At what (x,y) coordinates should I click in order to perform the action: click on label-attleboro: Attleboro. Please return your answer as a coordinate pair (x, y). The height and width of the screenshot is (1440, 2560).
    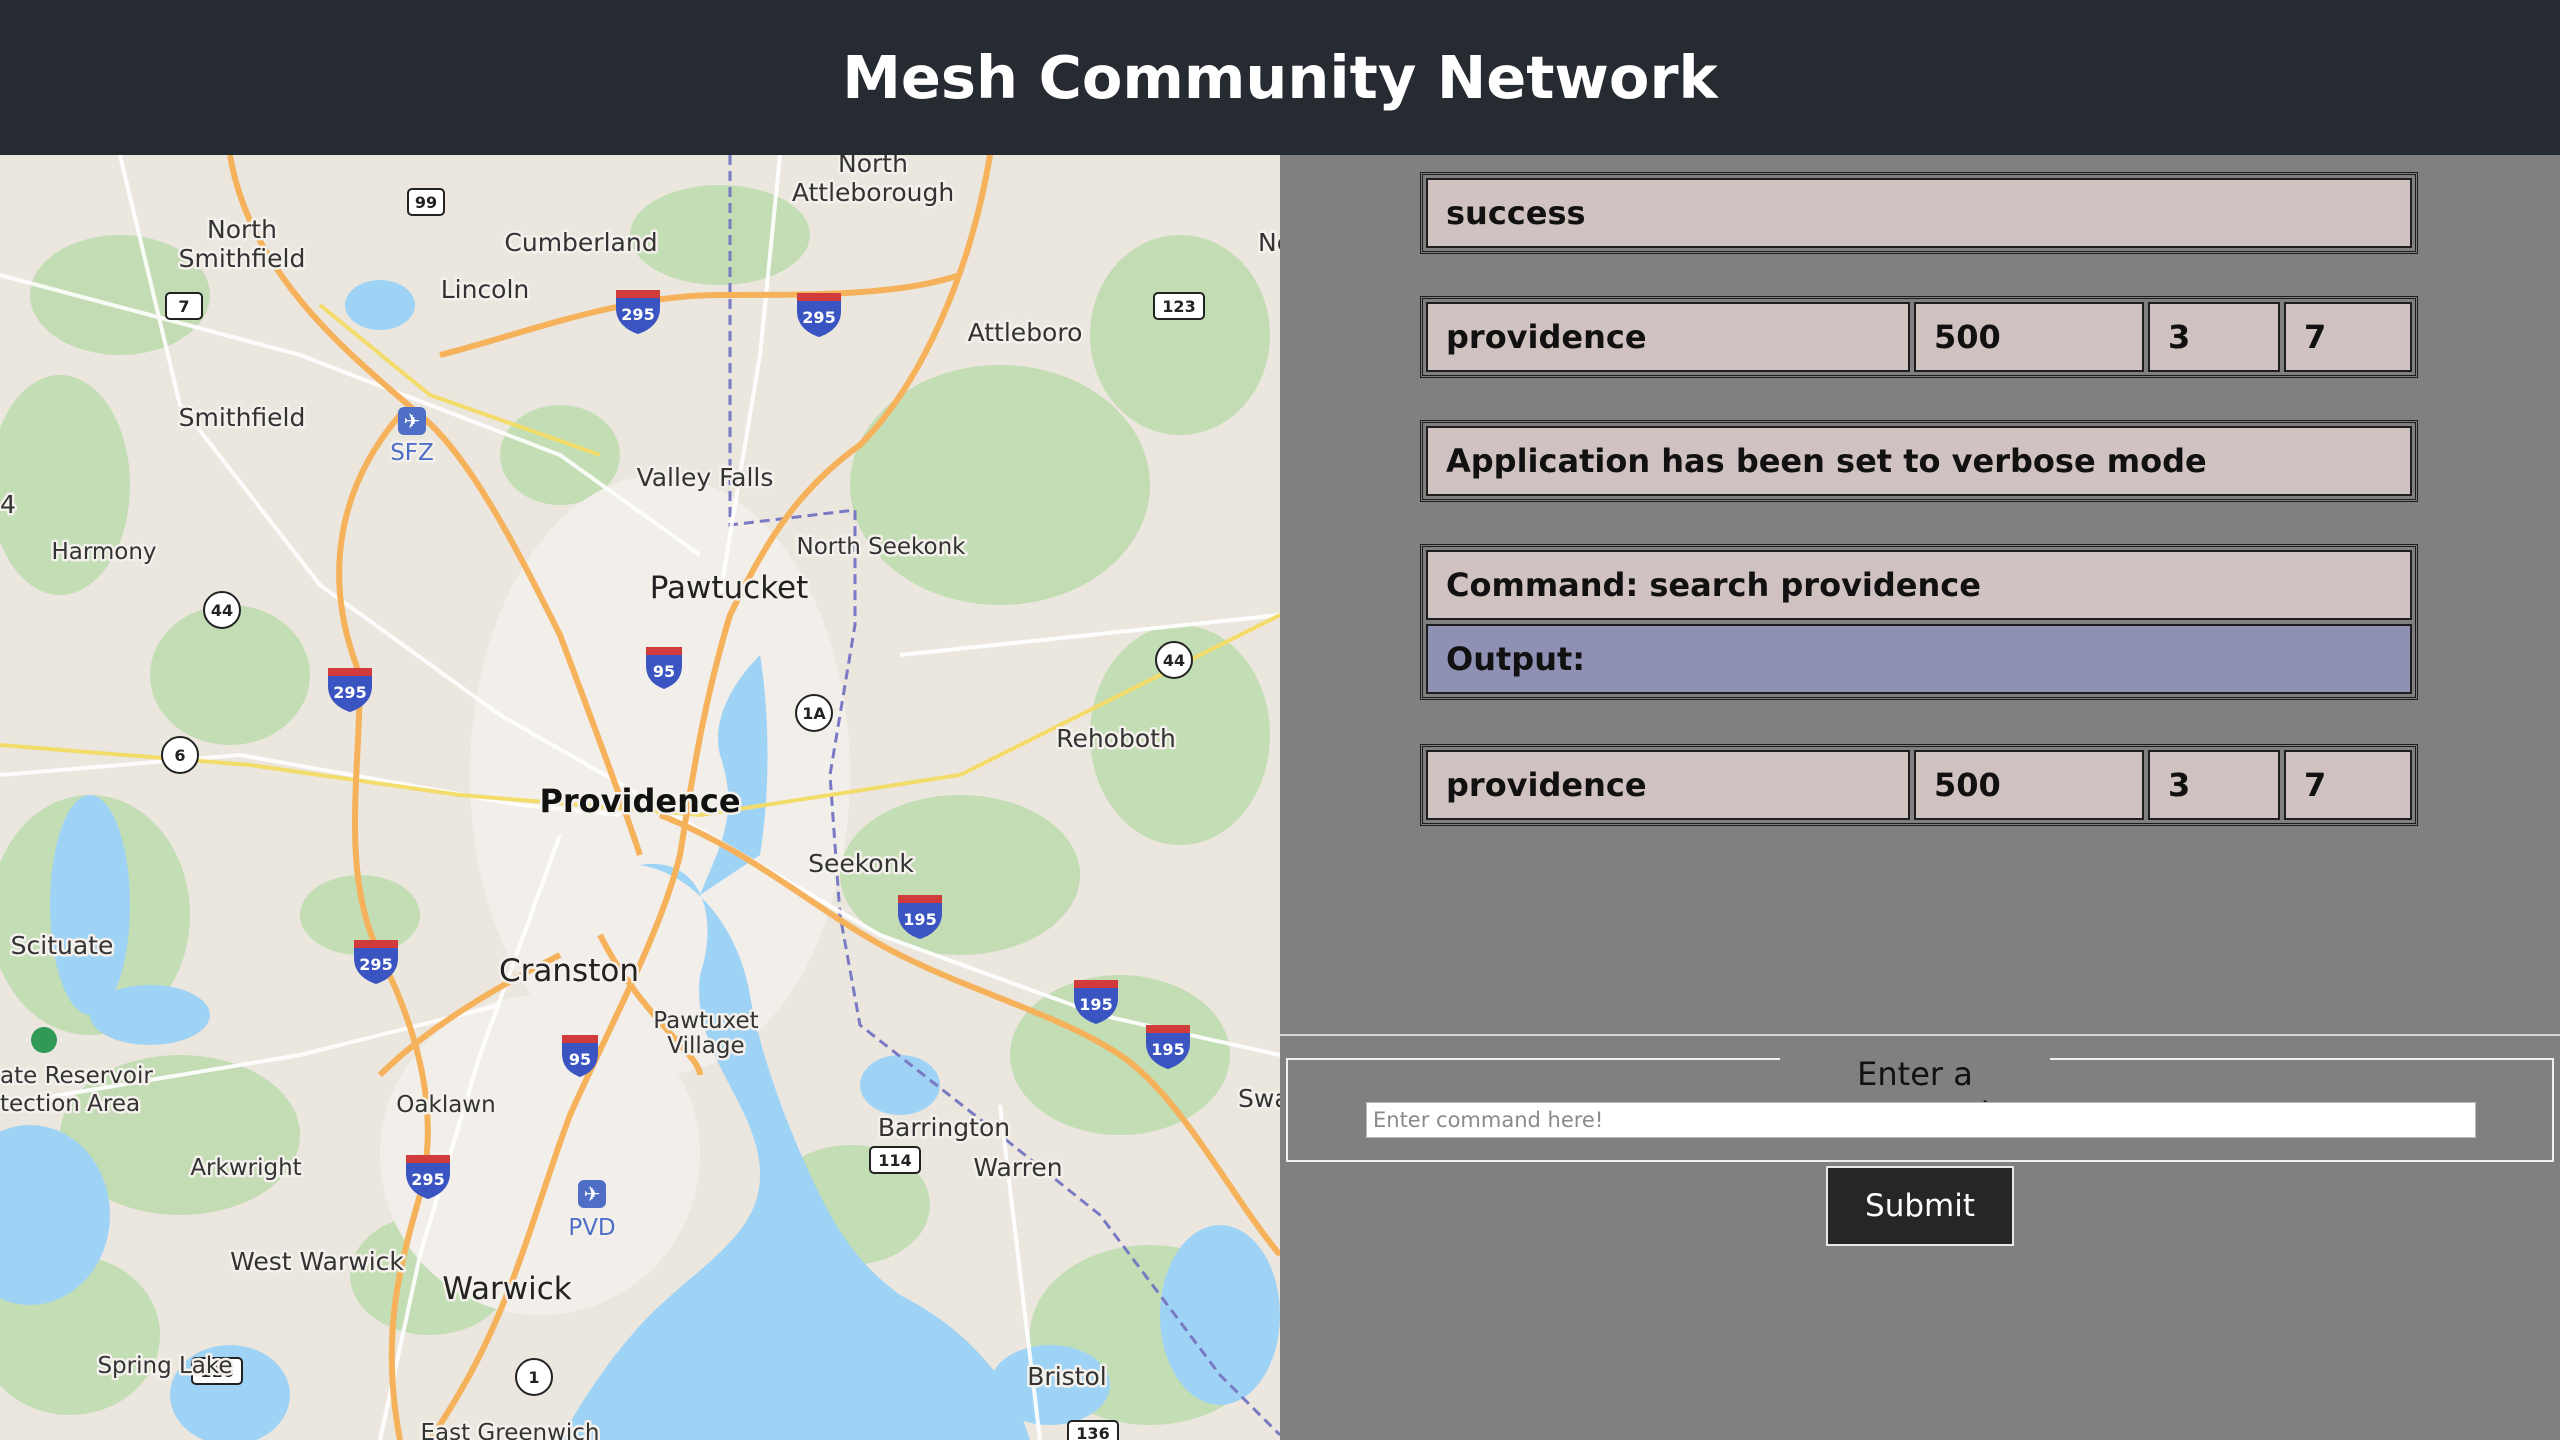
    Looking at the image, I should click on (1025, 332).